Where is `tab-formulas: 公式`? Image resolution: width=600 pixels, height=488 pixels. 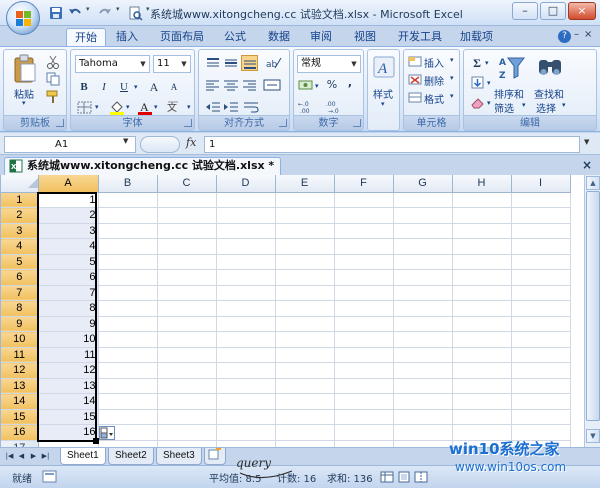
tab-formulas: 公式 is located at coordinates (235, 37).